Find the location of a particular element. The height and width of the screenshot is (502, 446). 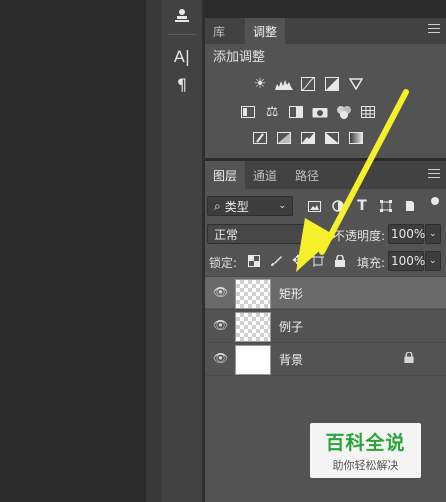

watermark-badge: 百科全说 助你轻松解决 is located at coordinates (365, 450).